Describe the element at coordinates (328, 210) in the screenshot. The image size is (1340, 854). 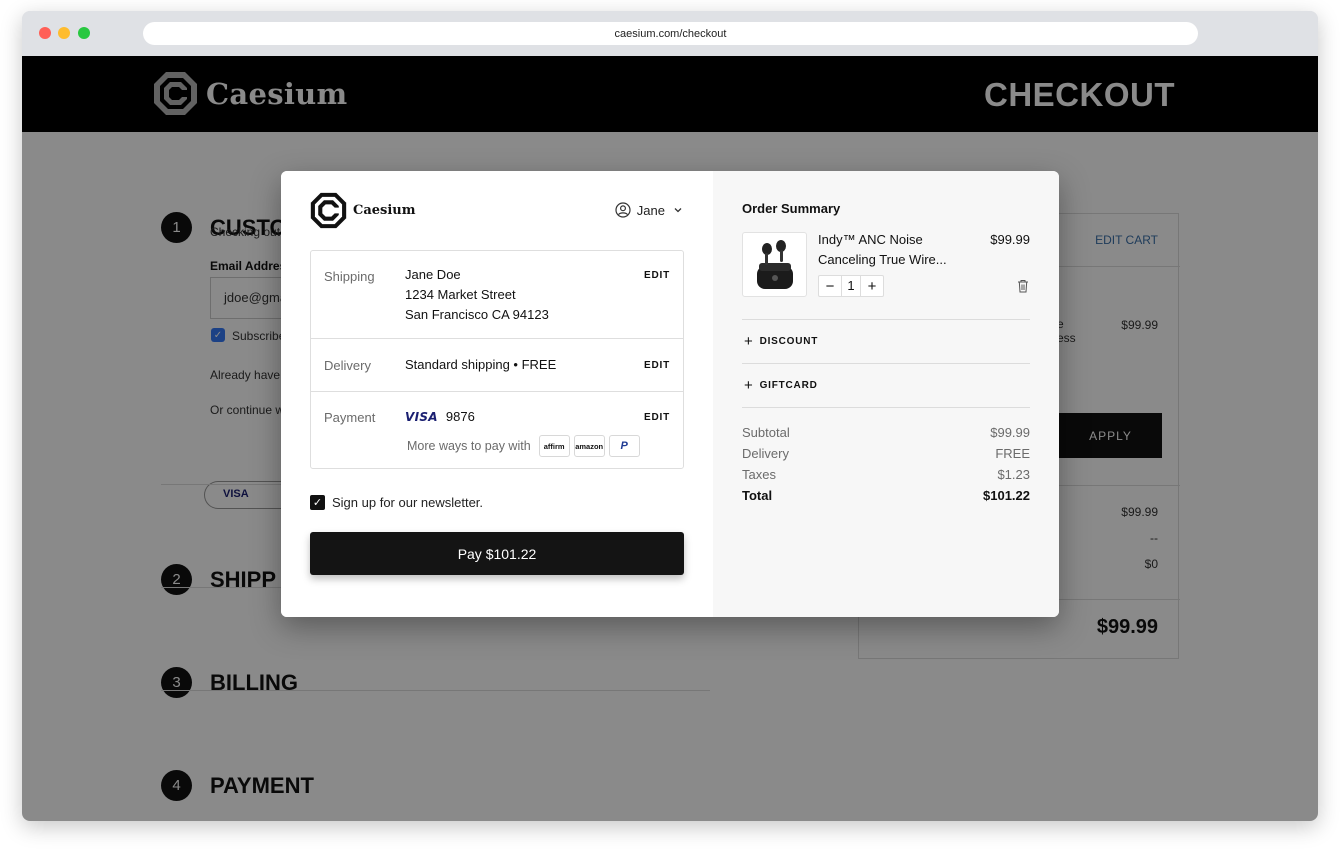
I see `caesium-logo-icon` at that location.